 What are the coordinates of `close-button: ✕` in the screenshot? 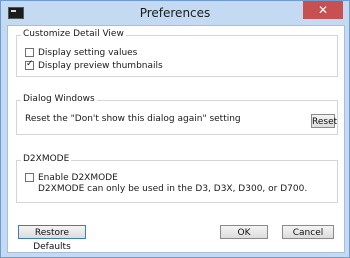 It's located at (323, 10).